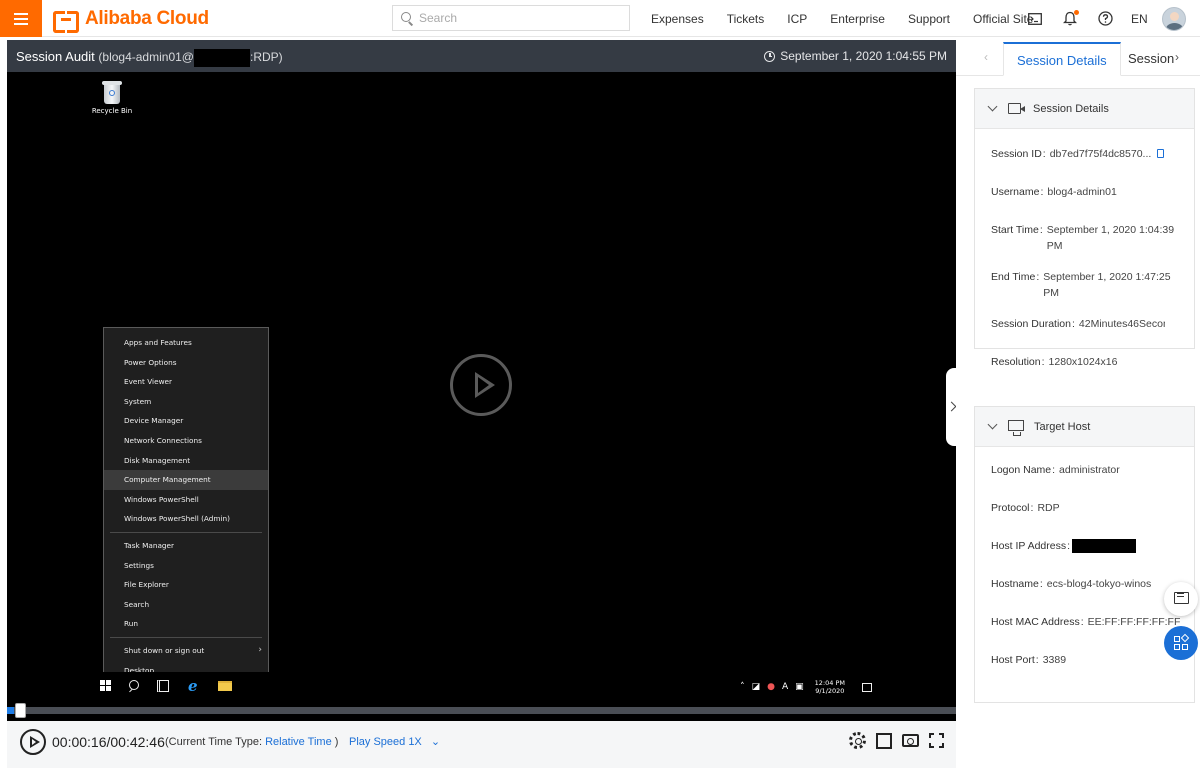 The width and height of the screenshot is (1200, 768). Describe the element at coordinates (1010, 508) in the screenshot. I see `protocol-label: Protocol` at that location.